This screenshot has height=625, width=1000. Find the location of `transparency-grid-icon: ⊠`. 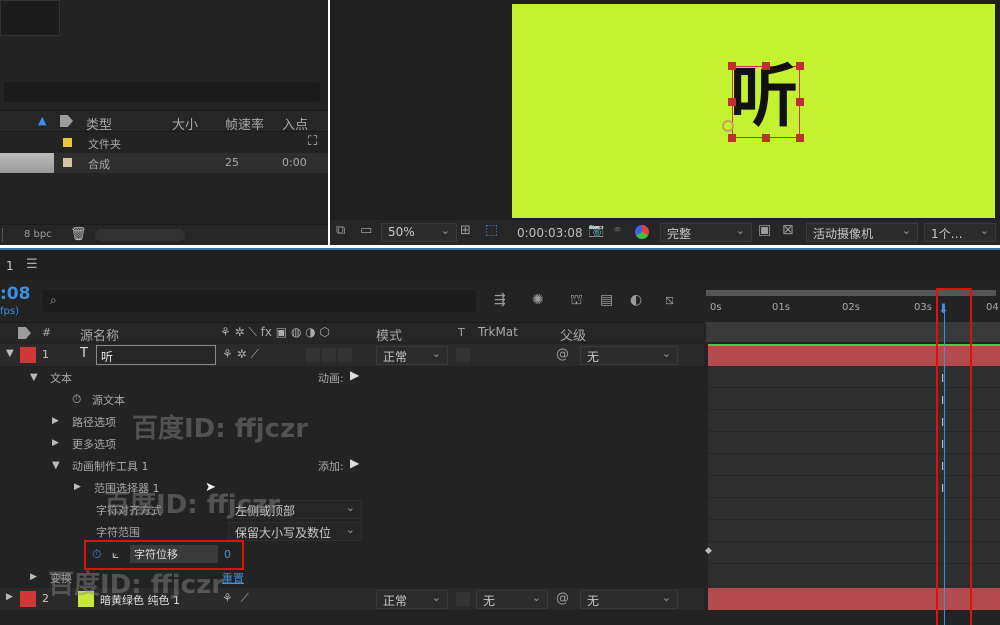

transparency-grid-icon: ⊠ is located at coordinates (788, 230).